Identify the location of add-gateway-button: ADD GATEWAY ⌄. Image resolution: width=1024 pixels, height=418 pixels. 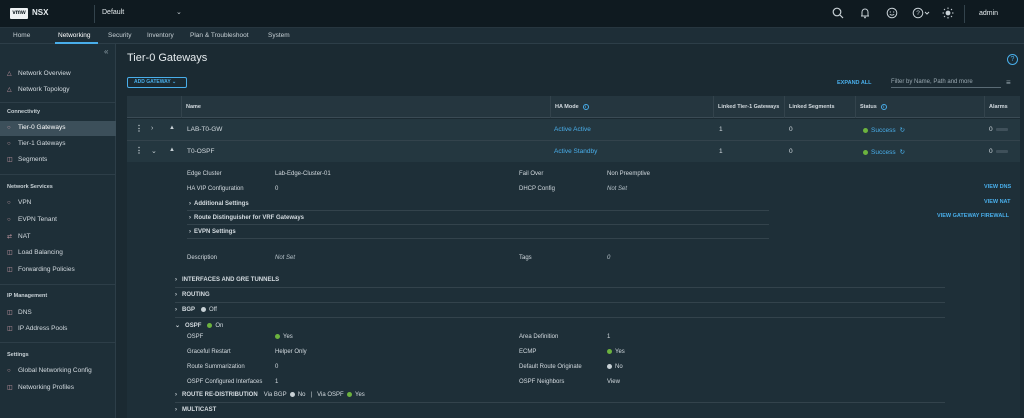
(157, 82).